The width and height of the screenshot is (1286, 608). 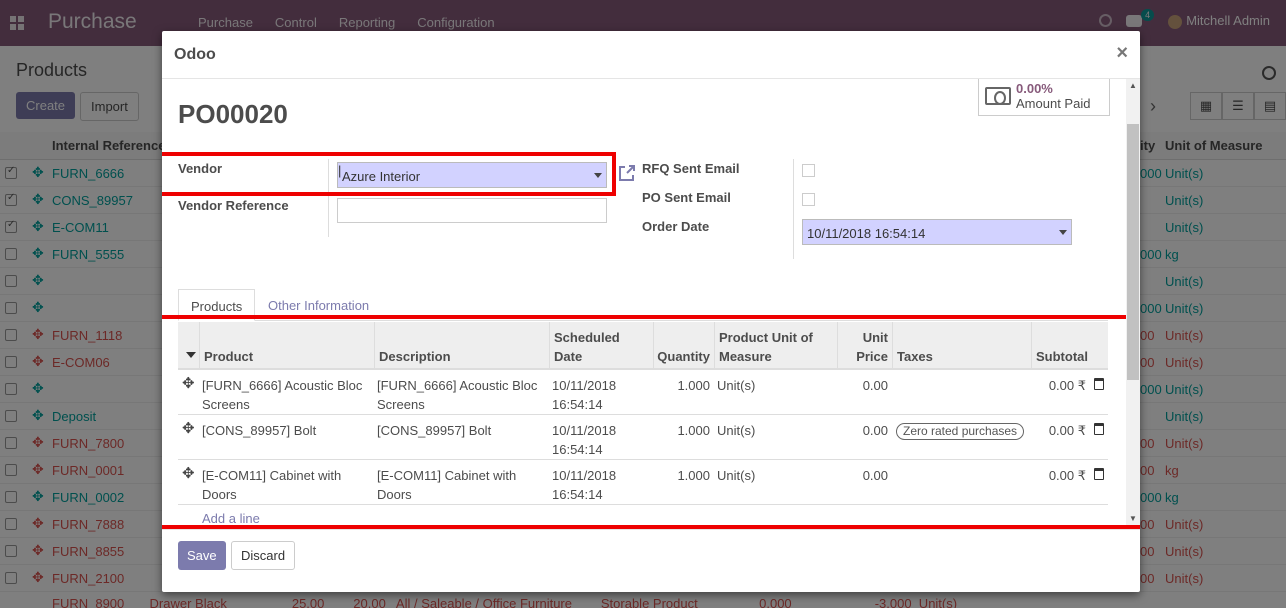 I want to click on amount-paid-stat-button: 0.00% Amount Paid, so click(x=1044, y=97).